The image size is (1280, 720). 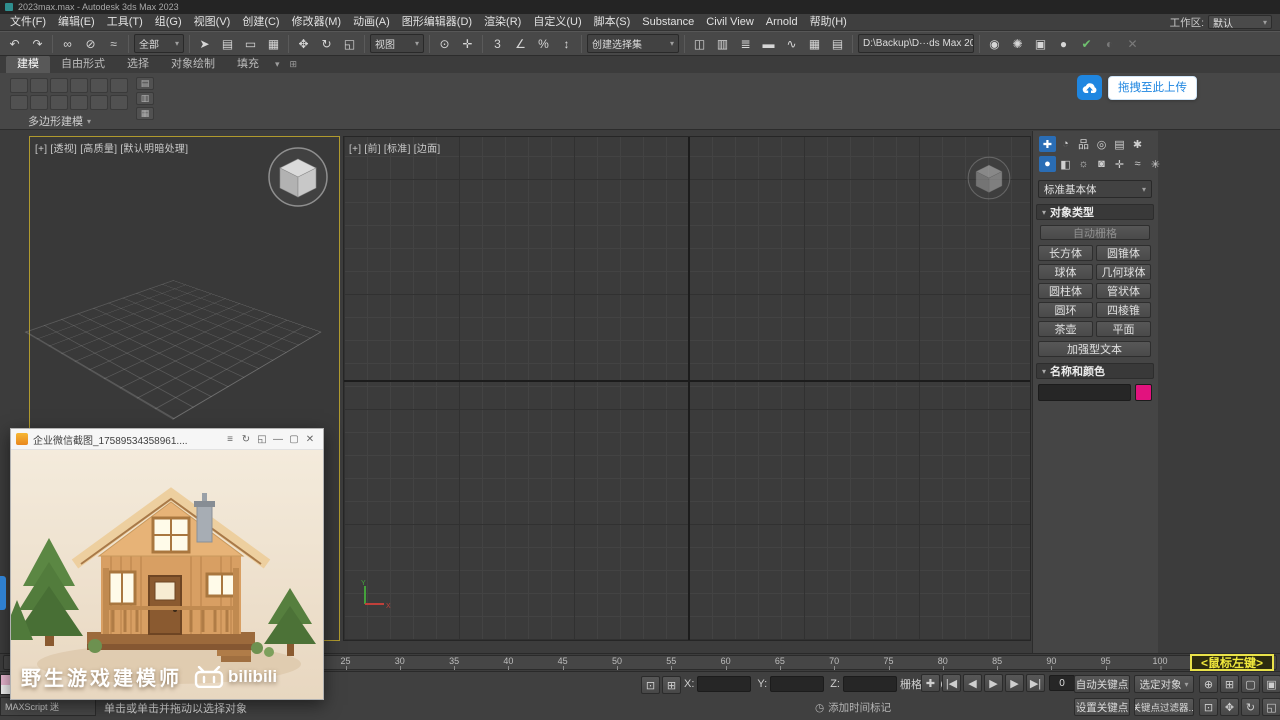 What do you see at coordinates (1065, 272) in the screenshot?
I see `object-type-button: 球体` at bounding box center [1065, 272].